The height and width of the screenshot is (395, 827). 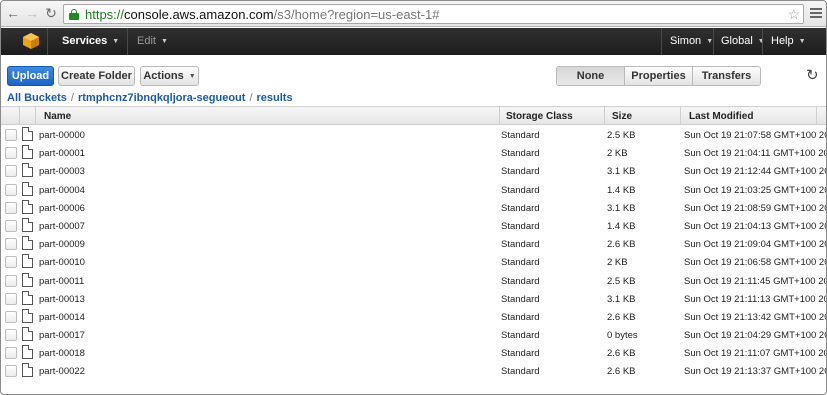 I want to click on column-header-storage-class: Storage Class, so click(x=539, y=116).